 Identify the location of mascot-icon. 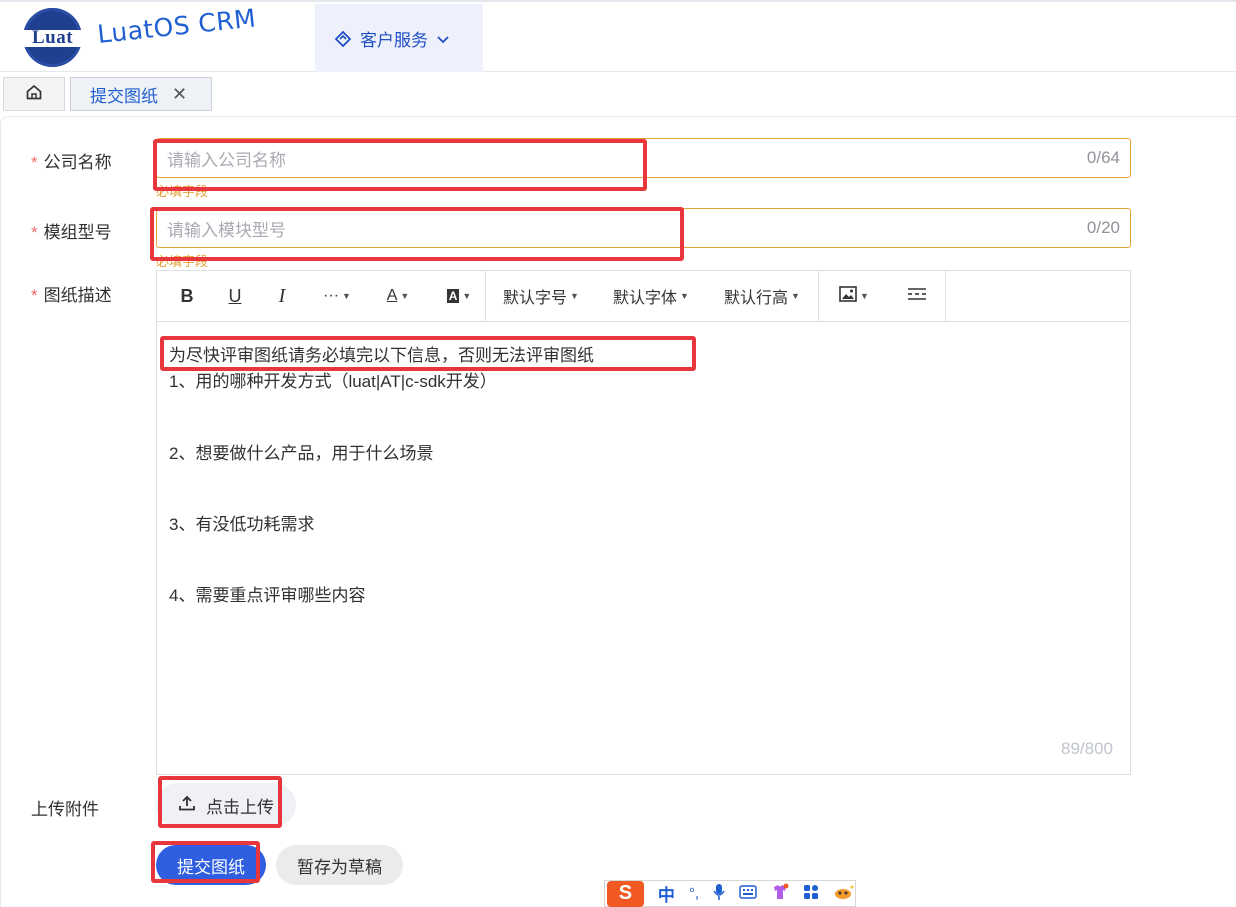
(844, 894).